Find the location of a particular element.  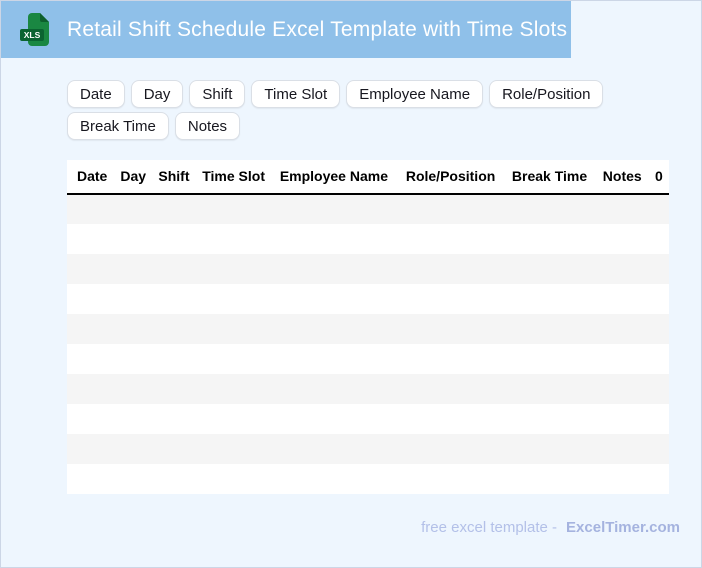

chip-time-slot: Time Slot is located at coordinates (296, 94).